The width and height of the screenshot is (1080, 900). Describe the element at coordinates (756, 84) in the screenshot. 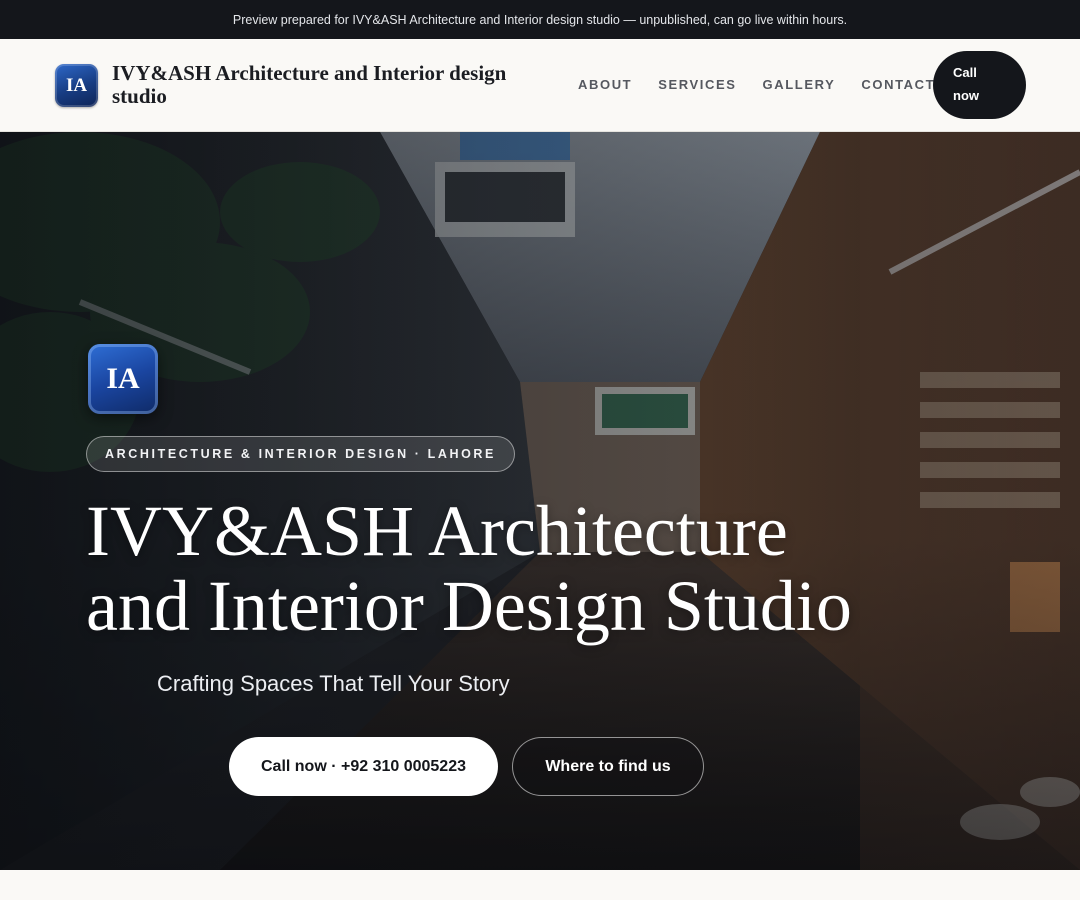

I see `main-nav: ABOUT SERVICES GALLERY CONTACT` at that location.